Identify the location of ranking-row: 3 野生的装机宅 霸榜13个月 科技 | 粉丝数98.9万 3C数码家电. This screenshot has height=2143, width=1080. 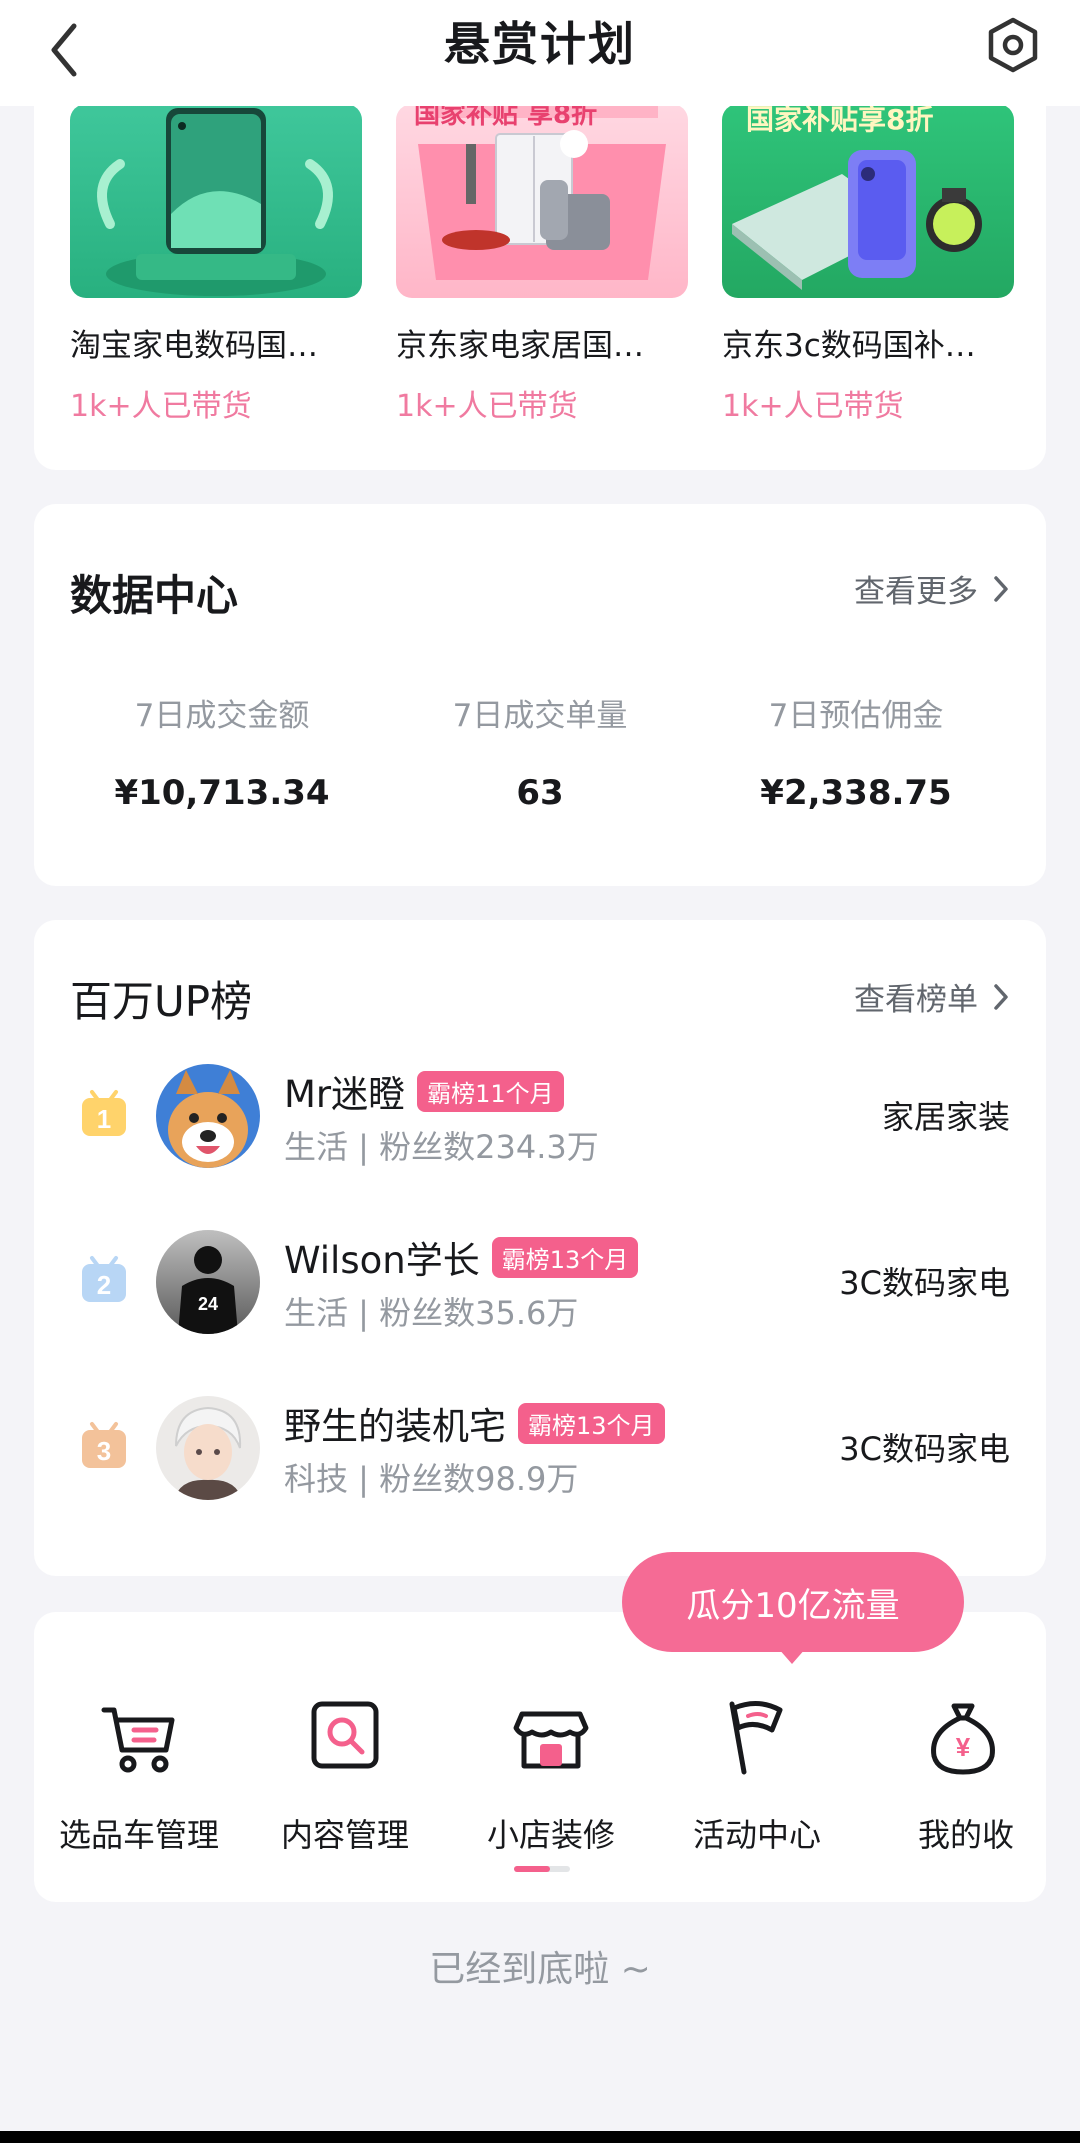
(540, 1448).